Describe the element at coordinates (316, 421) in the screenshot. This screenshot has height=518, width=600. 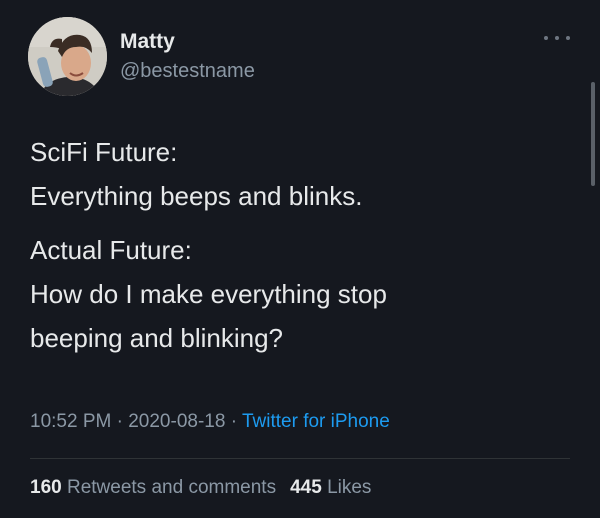
I see `tweet-source-link: Twitter for iPhone` at that location.